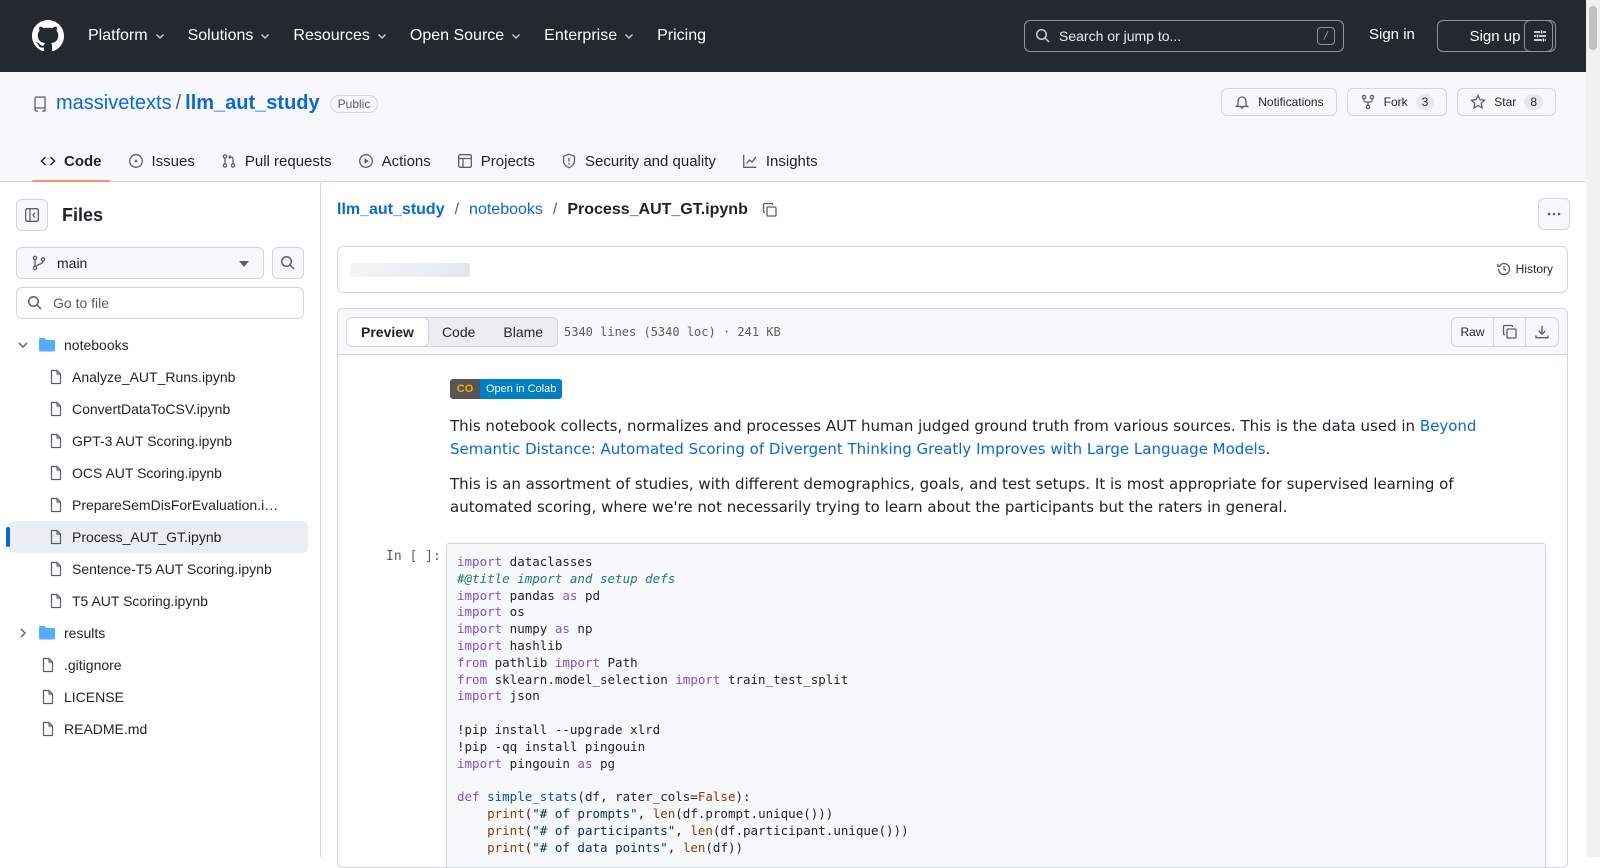 Image resolution: width=1600 pixels, height=868 pixels. I want to click on fork-label: Fork, so click(1395, 102).